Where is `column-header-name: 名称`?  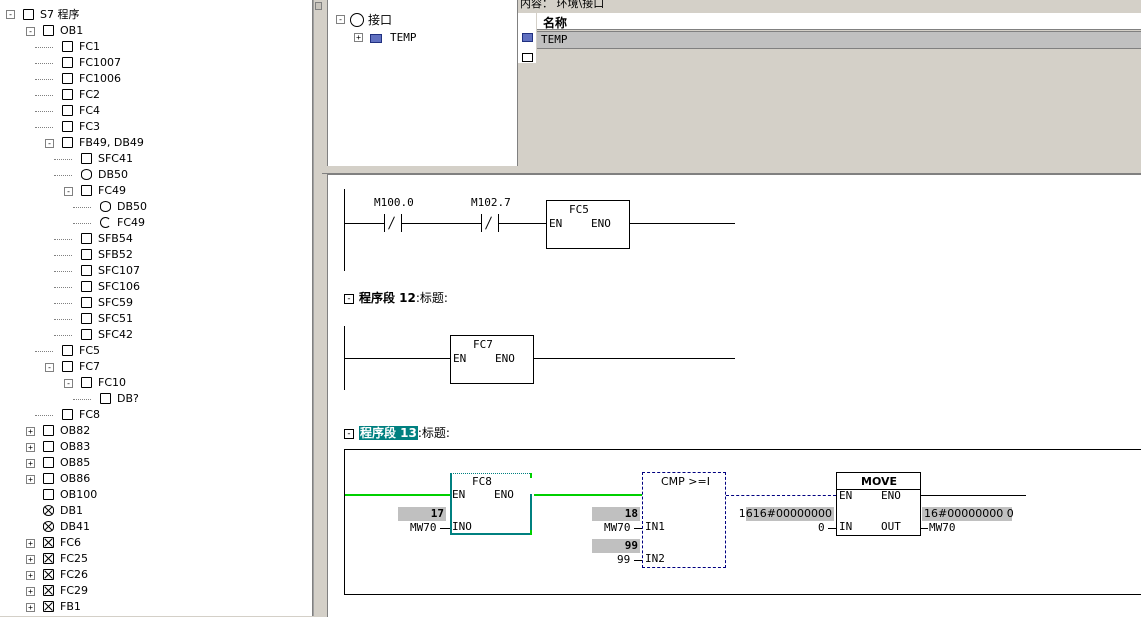 column-header-name: 名称 is located at coordinates (839, 21).